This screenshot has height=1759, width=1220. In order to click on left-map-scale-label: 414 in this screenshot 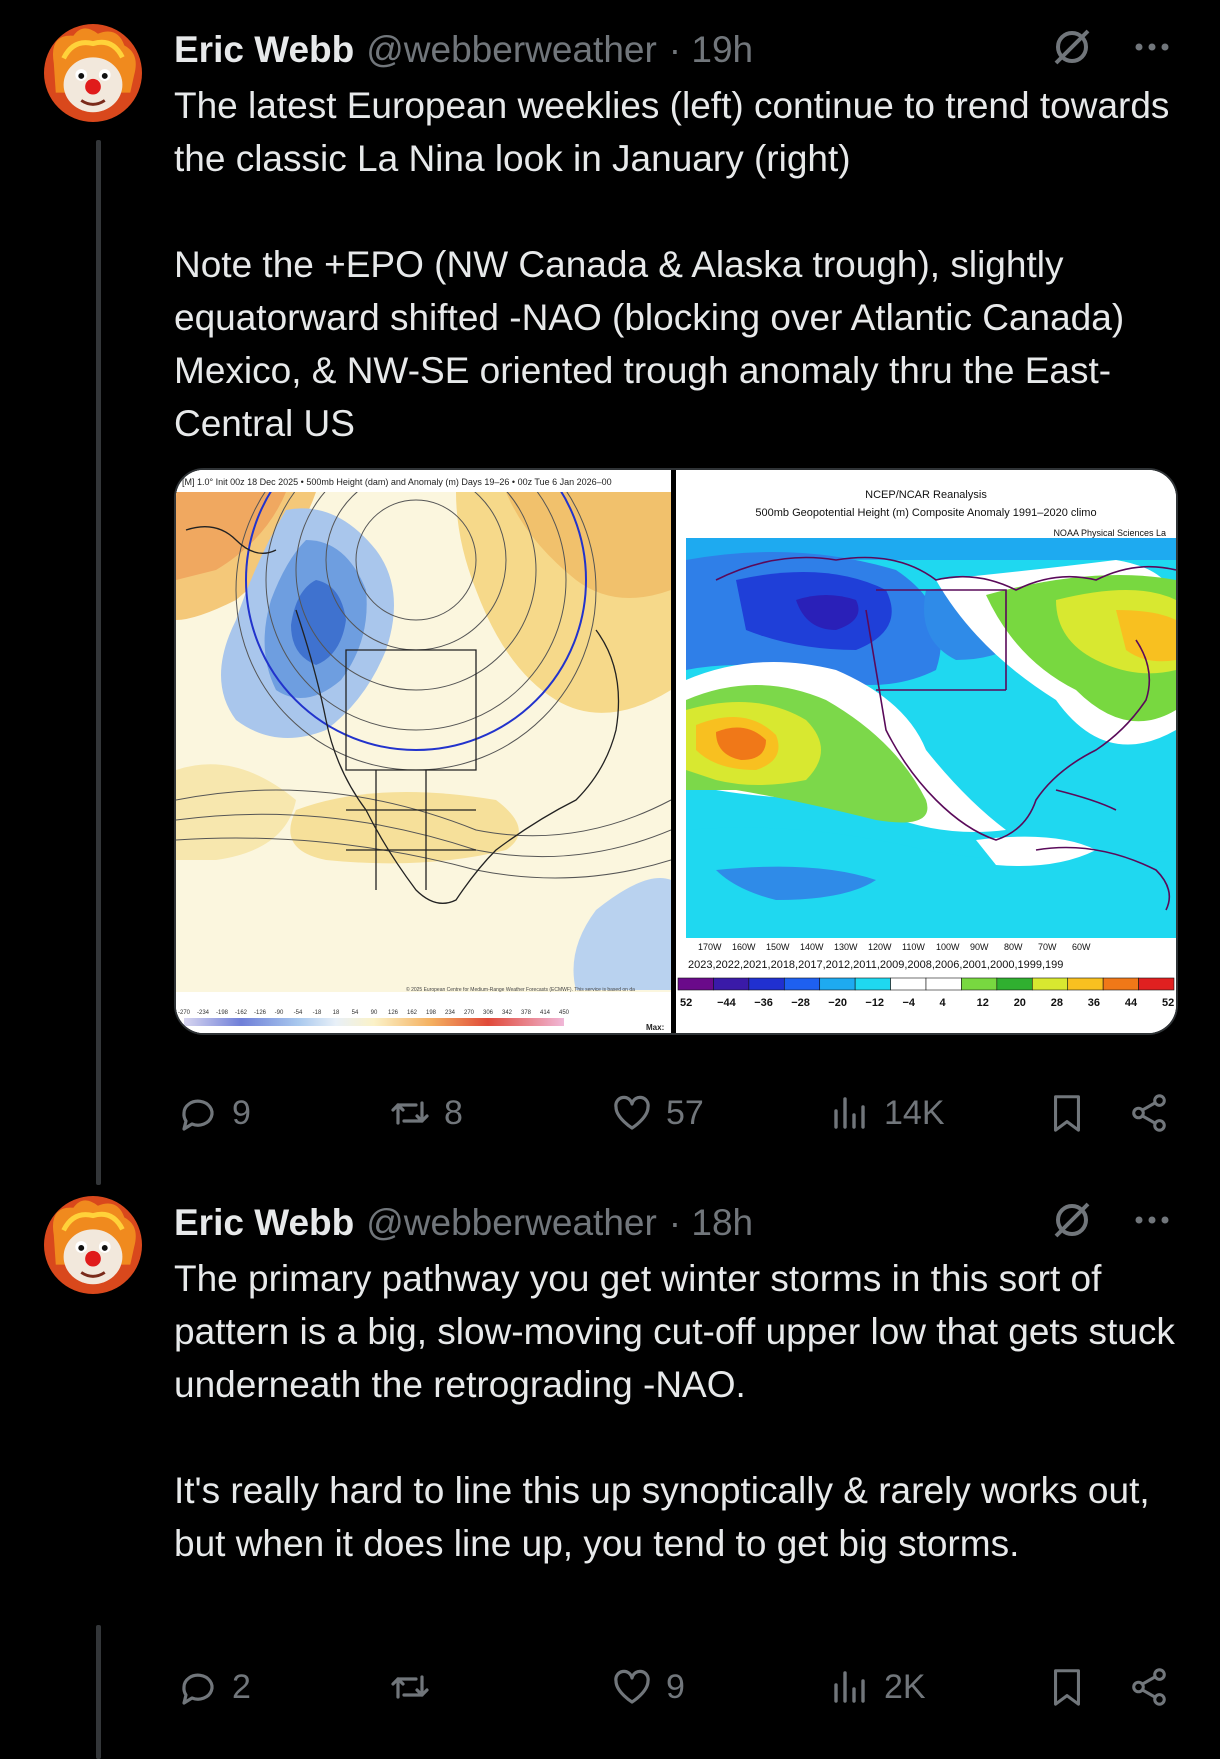, I will do `click(545, 1013)`.